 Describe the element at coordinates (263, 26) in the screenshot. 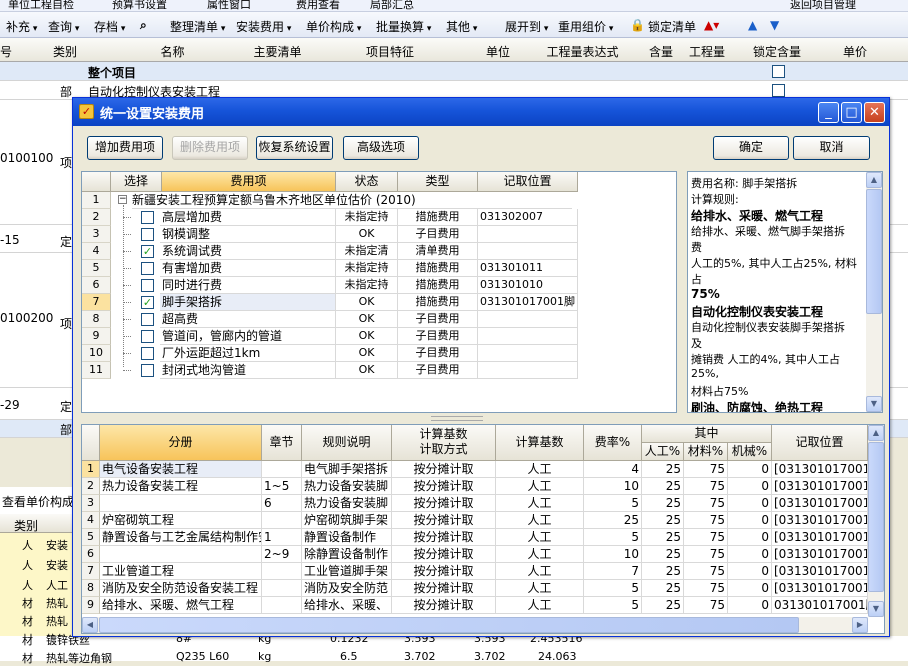

I see `install-fee-menu: 安装费用` at that location.